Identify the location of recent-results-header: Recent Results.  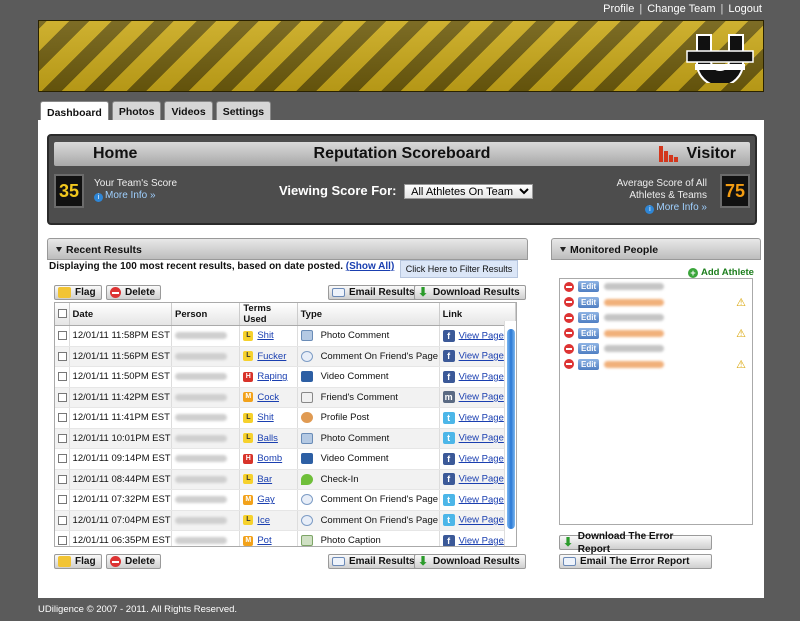
(287, 249).